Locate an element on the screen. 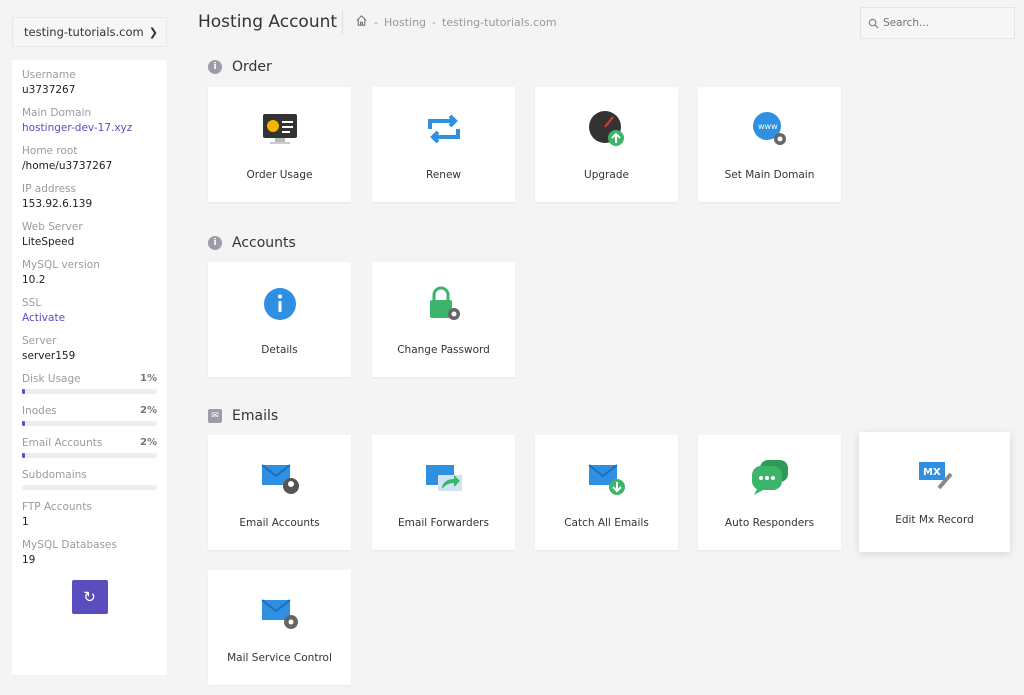 This screenshot has height=695, width=1024. svg-text: MX is located at coordinates (932, 472).